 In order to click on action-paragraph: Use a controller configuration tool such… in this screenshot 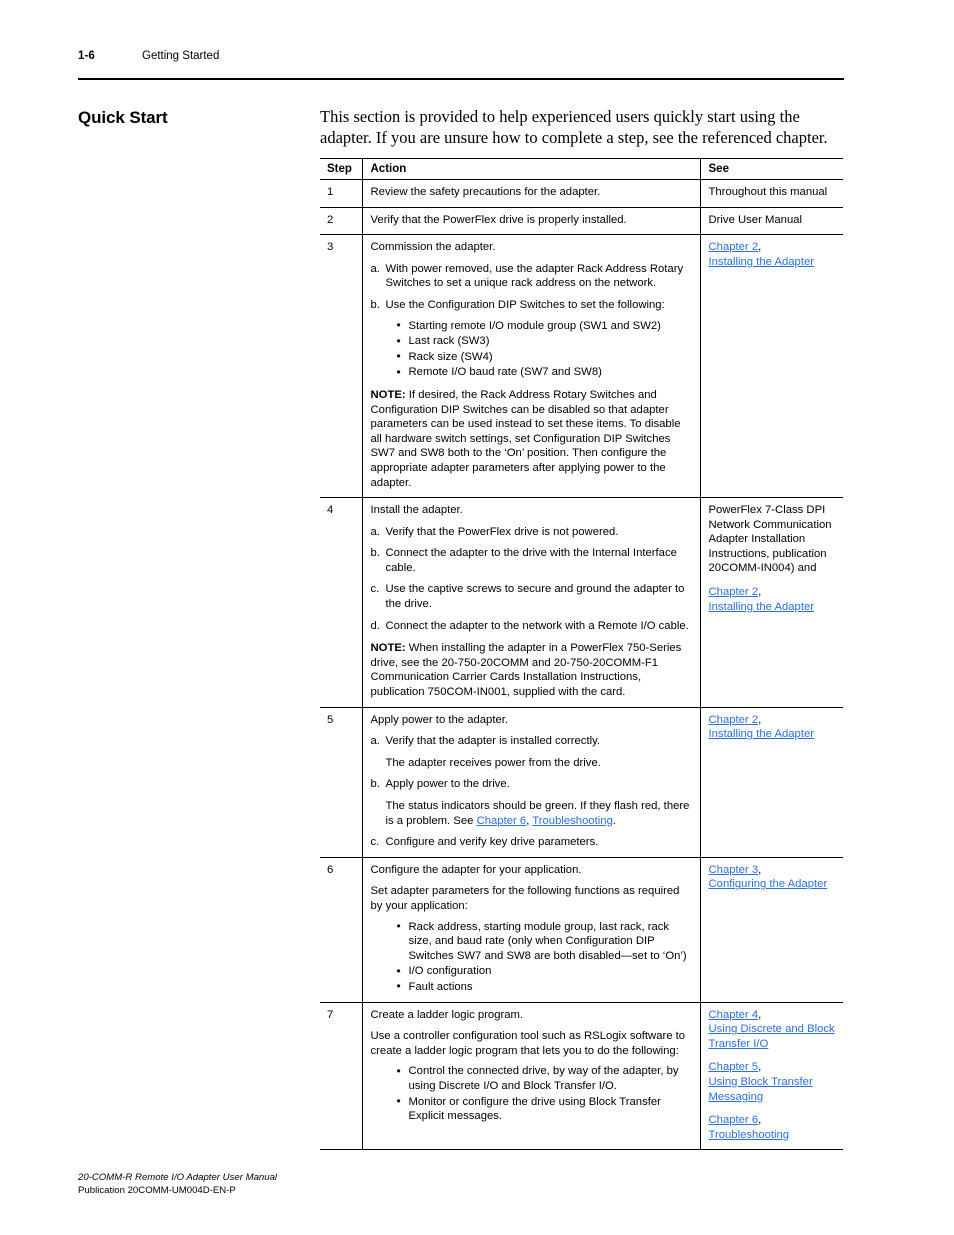, I will do `click(528, 1043)`.